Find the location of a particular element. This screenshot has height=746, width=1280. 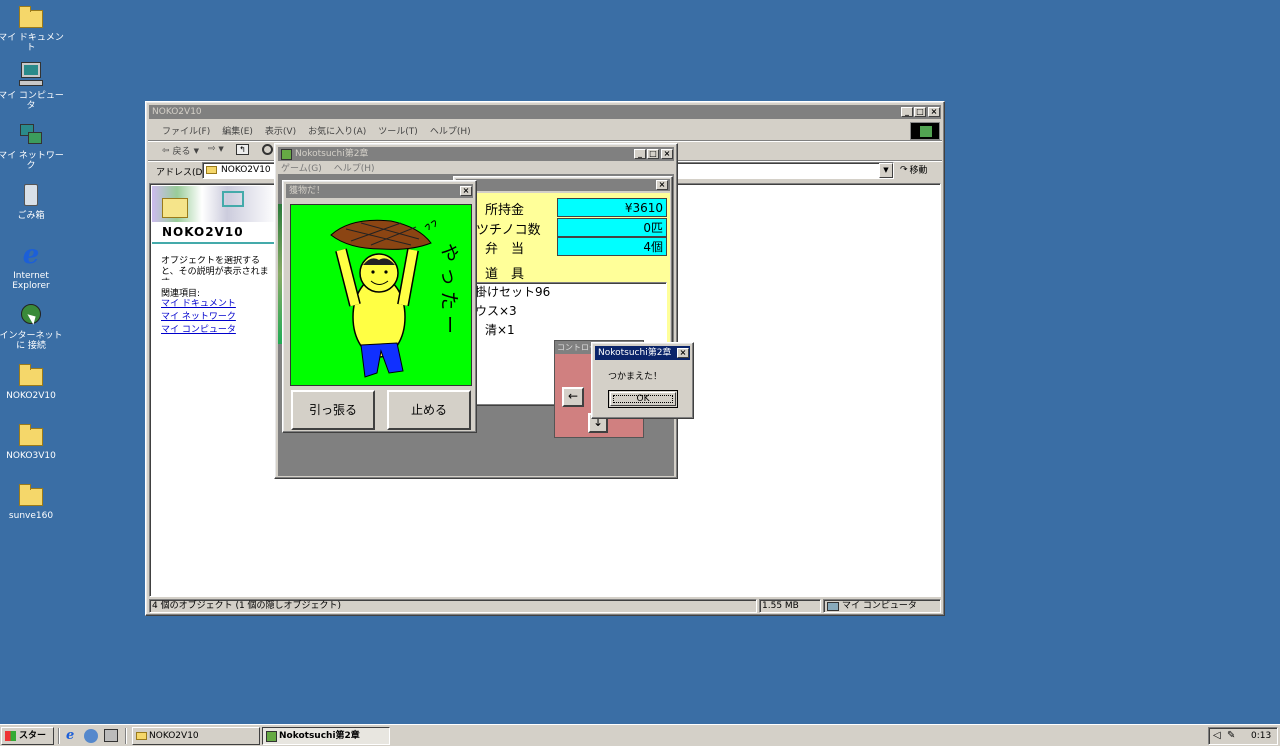

address-label: アドレス(D) is located at coordinates (181, 173).